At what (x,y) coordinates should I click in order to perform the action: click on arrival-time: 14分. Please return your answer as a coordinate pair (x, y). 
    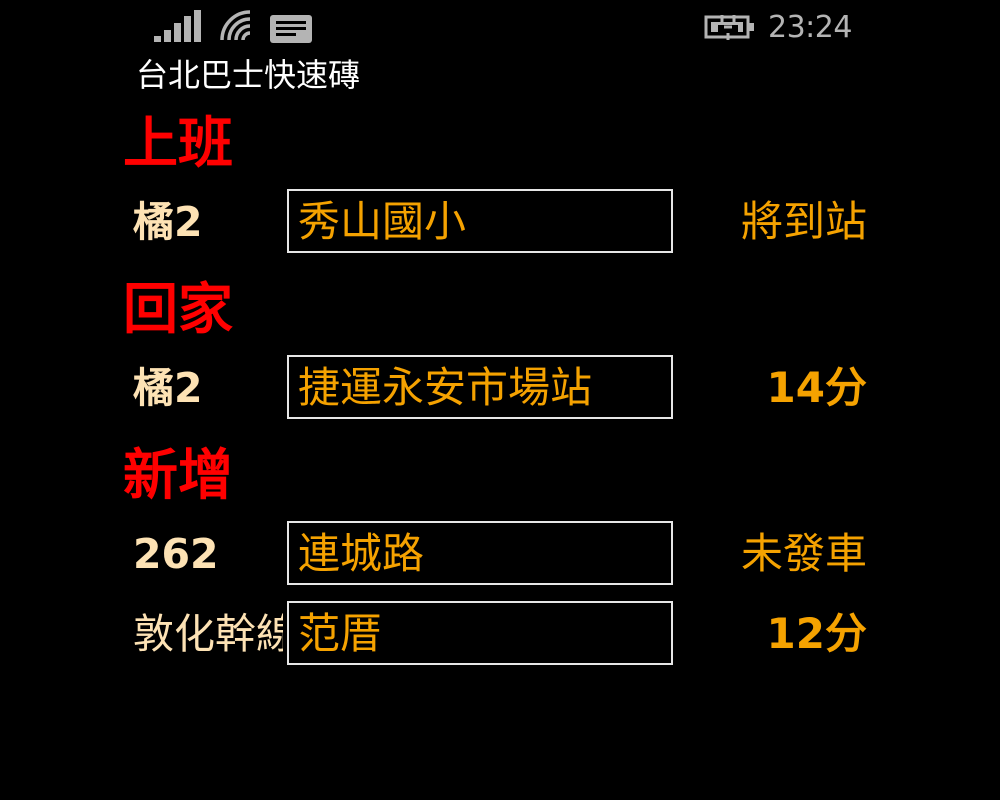
    Looking at the image, I should click on (816, 387).